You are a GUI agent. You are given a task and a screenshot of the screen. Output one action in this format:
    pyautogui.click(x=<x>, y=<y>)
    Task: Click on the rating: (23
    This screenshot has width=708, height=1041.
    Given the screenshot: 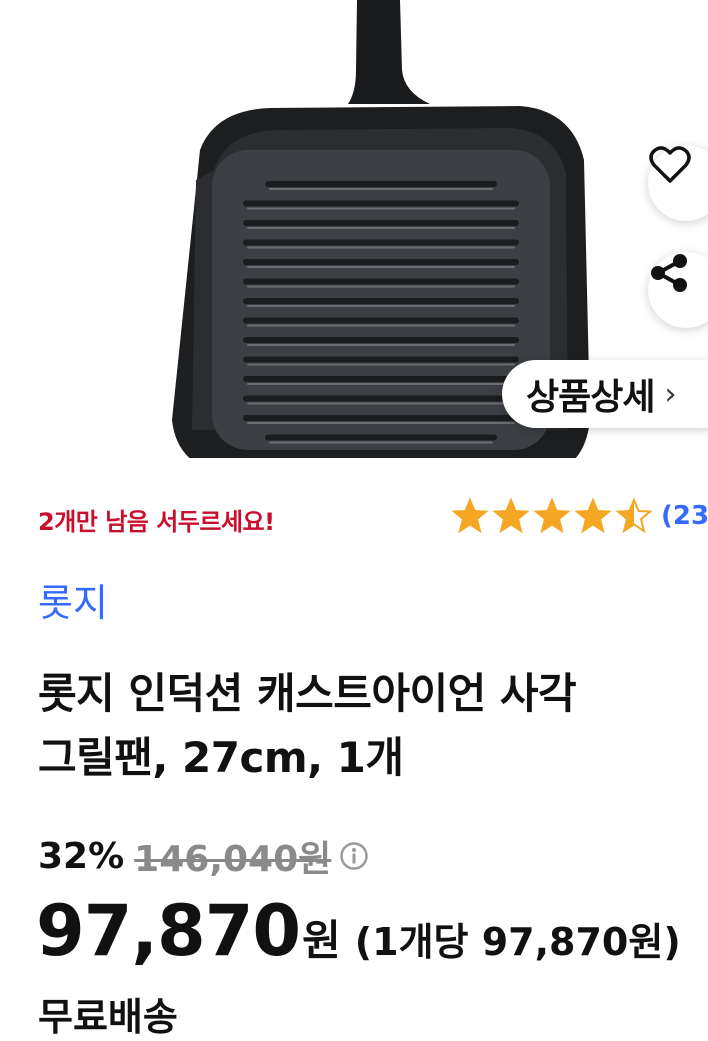 What is the action you would take?
    pyautogui.click(x=580, y=516)
    